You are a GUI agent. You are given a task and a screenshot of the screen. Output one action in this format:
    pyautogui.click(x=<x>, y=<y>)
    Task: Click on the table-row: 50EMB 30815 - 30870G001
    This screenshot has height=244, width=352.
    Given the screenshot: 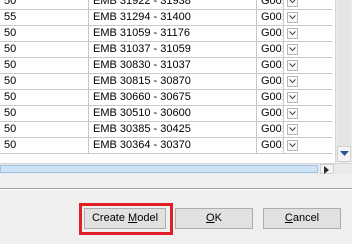 What is the action you would take?
    pyautogui.click(x=176, y=82)
    